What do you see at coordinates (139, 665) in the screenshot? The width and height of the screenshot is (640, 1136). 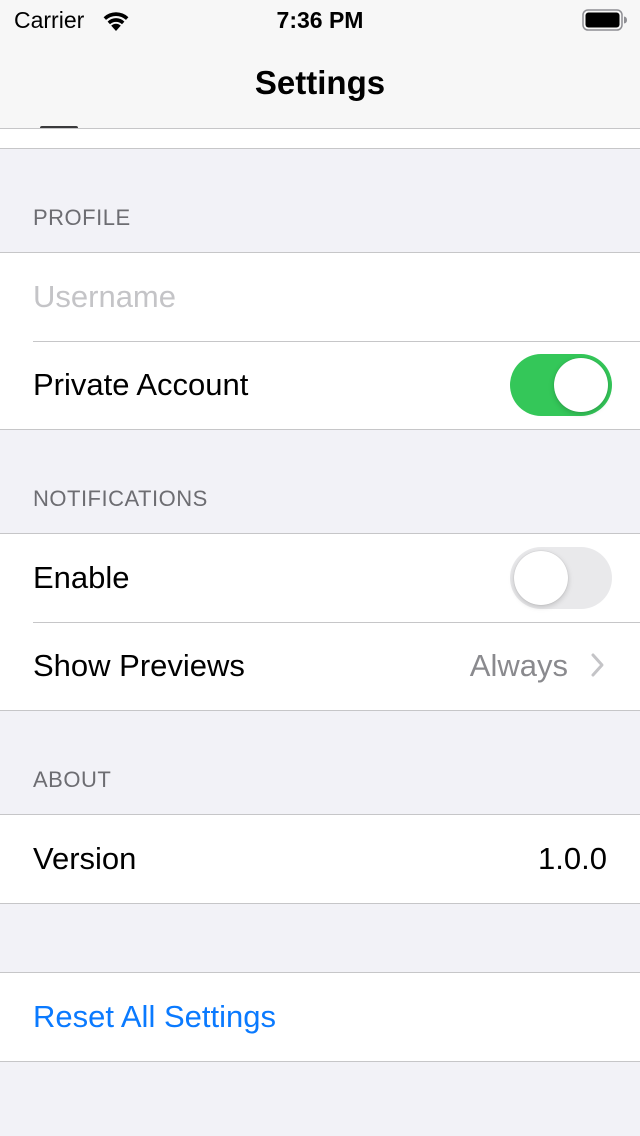 I see `show-previews-label: Show Previews` at bounding box center [139, 665].